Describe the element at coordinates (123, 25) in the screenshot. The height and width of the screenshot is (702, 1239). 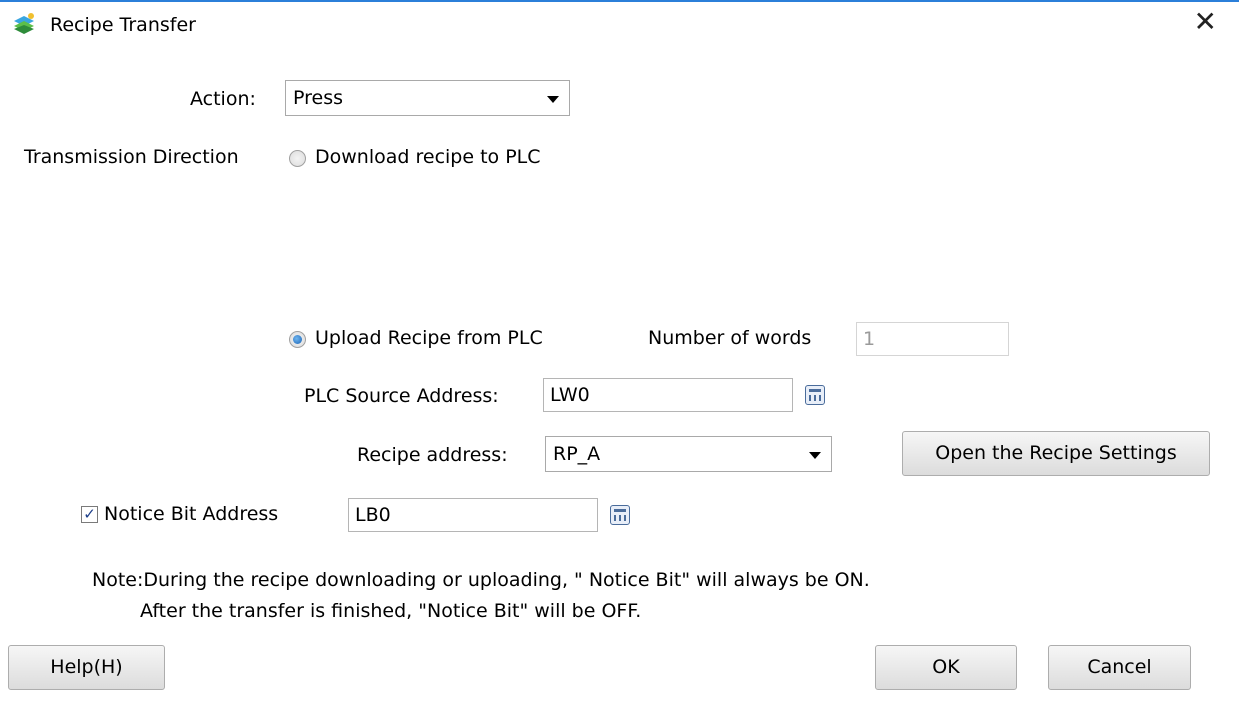
I see `window-title: Recipe Transfer` at that location.